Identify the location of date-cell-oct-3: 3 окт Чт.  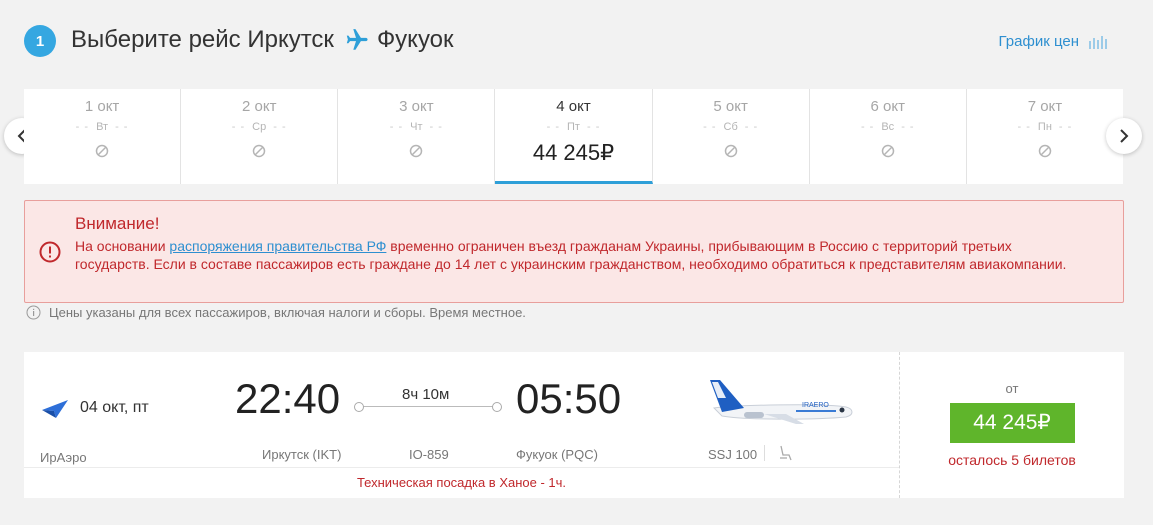
(417, 136).